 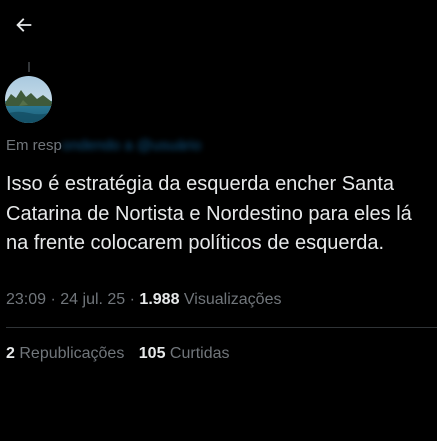 What do you see at coordinates (232, 299) in the screenshot?
I see `views-label: Visualizações` at bounding box center [232, 299].